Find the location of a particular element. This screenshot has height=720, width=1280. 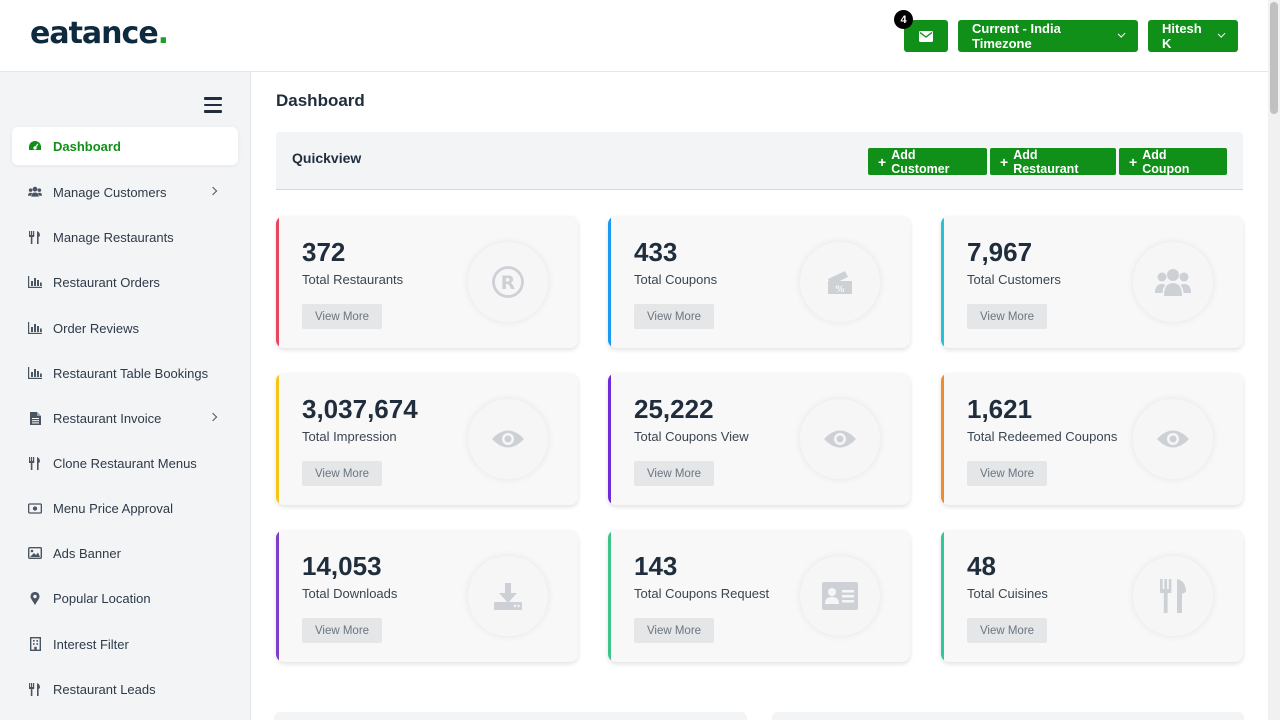

sidebar-item-popular-location: Popular Location is located at coordinates (125, 598).